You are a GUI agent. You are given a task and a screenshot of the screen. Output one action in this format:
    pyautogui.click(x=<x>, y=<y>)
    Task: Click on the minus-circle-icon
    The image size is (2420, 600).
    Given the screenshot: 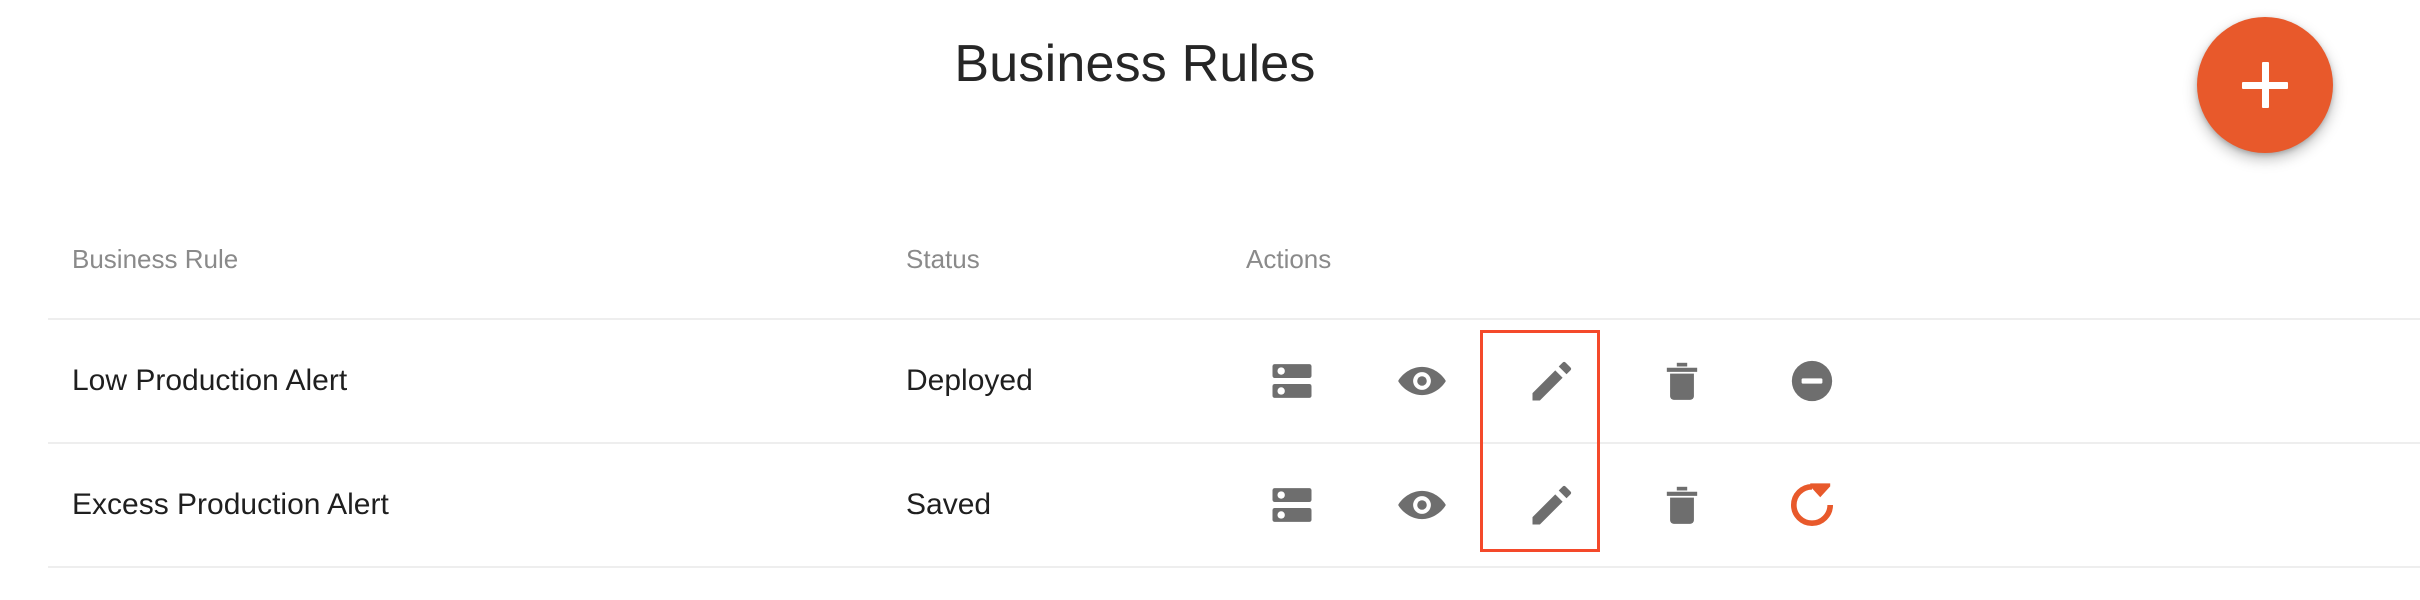 What is the action you would take?
    pyautogui.click(x=1812, y=381)
    